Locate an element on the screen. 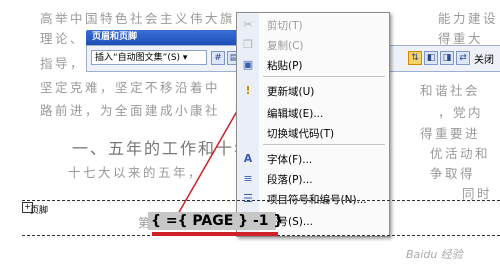 The width and height of the screenshot is (500, 264). menu-item-label: 粘贴(P) is located at coordinates (285, 66).